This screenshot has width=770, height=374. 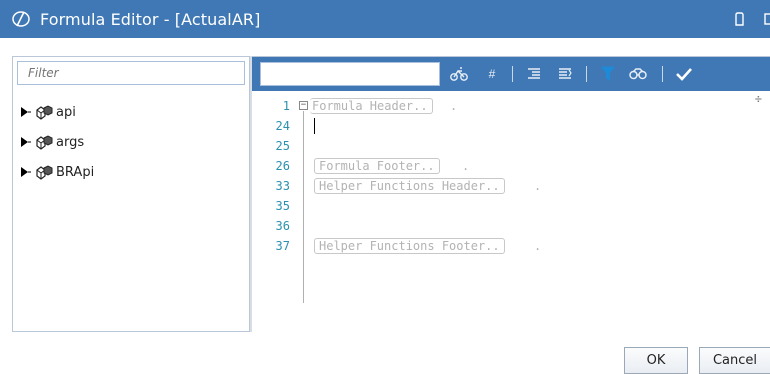 I want to click on tree-item-args: args, so click(x=56, y=142).